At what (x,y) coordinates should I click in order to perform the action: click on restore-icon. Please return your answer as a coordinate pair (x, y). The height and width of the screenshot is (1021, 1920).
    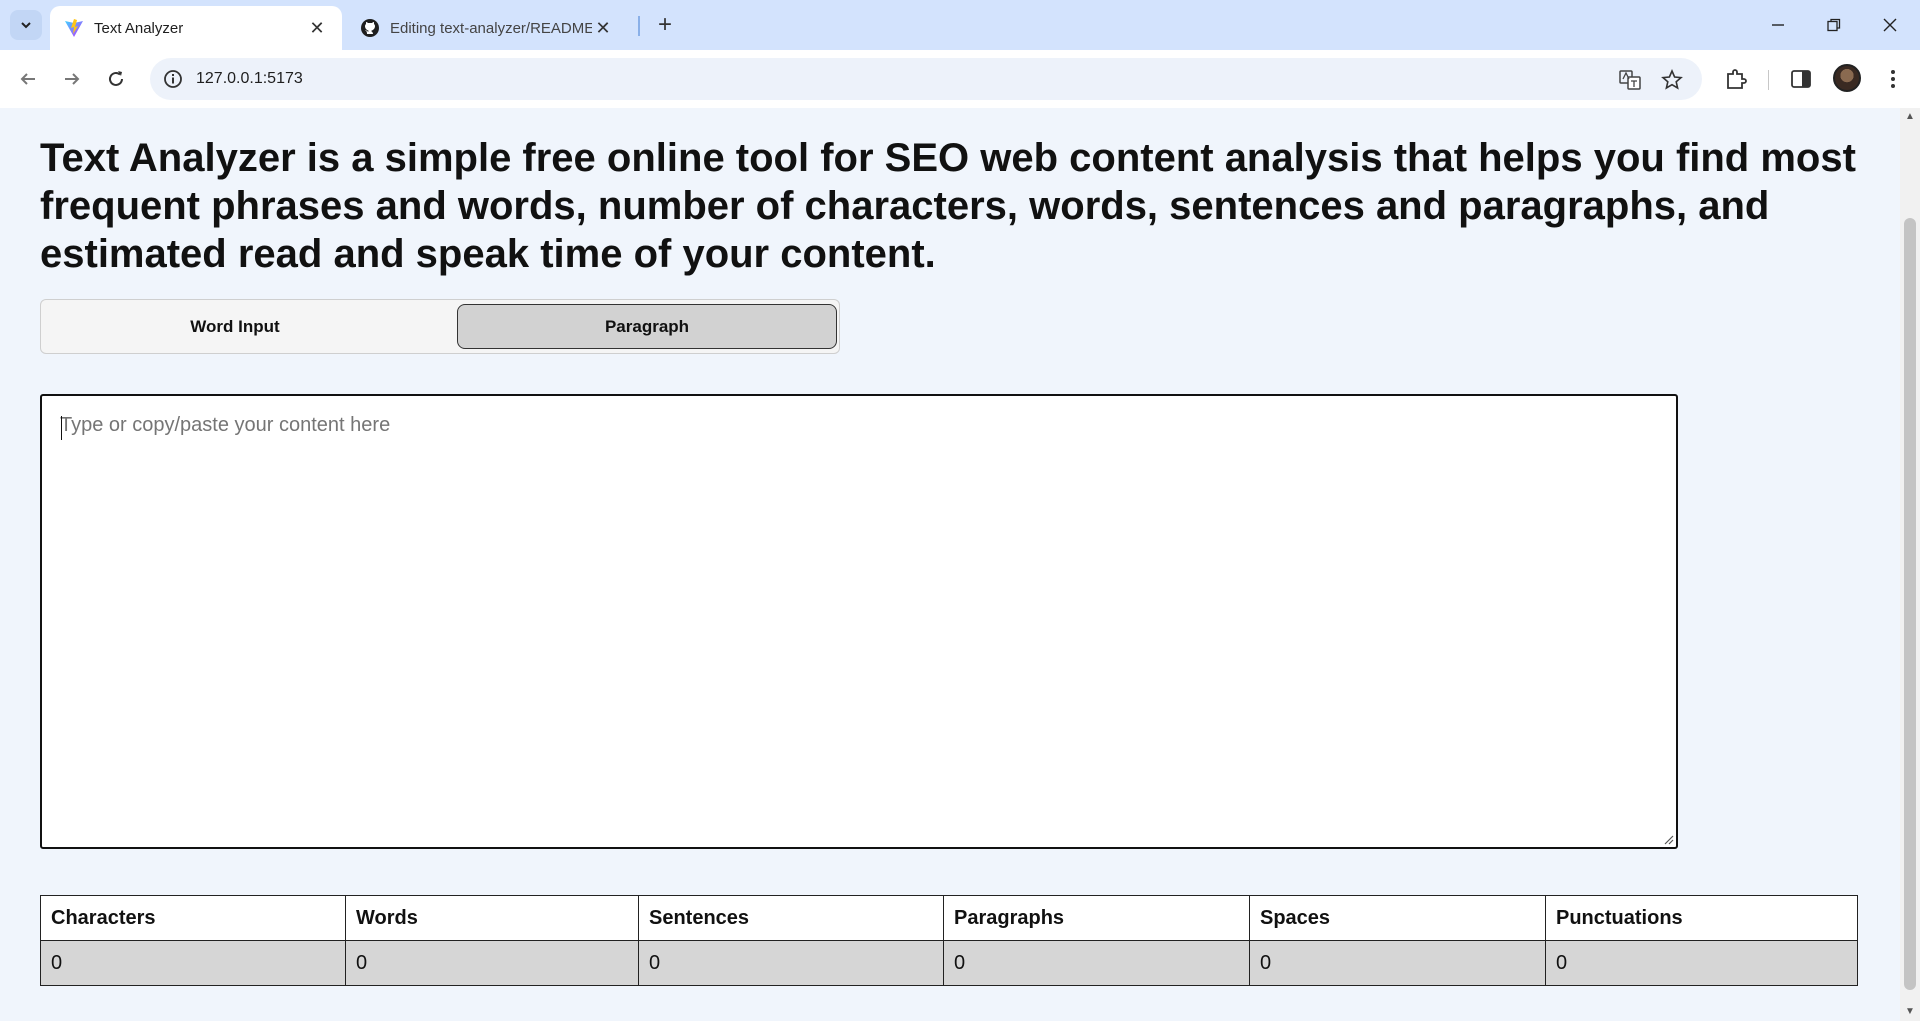
    Looking at the image, I should click on (1834, 25).